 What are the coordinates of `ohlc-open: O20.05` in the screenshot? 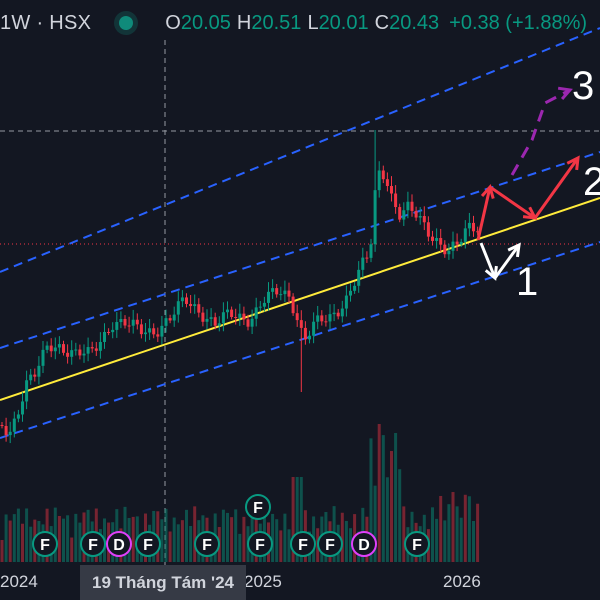 It's located at (198, 22).